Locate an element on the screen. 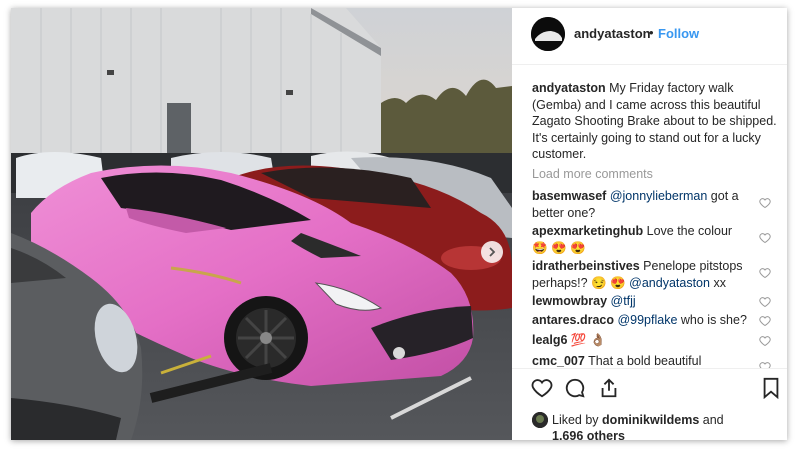 This screenshot has width=800, height=450. liker-avatar is located at coordinates (540, 420).